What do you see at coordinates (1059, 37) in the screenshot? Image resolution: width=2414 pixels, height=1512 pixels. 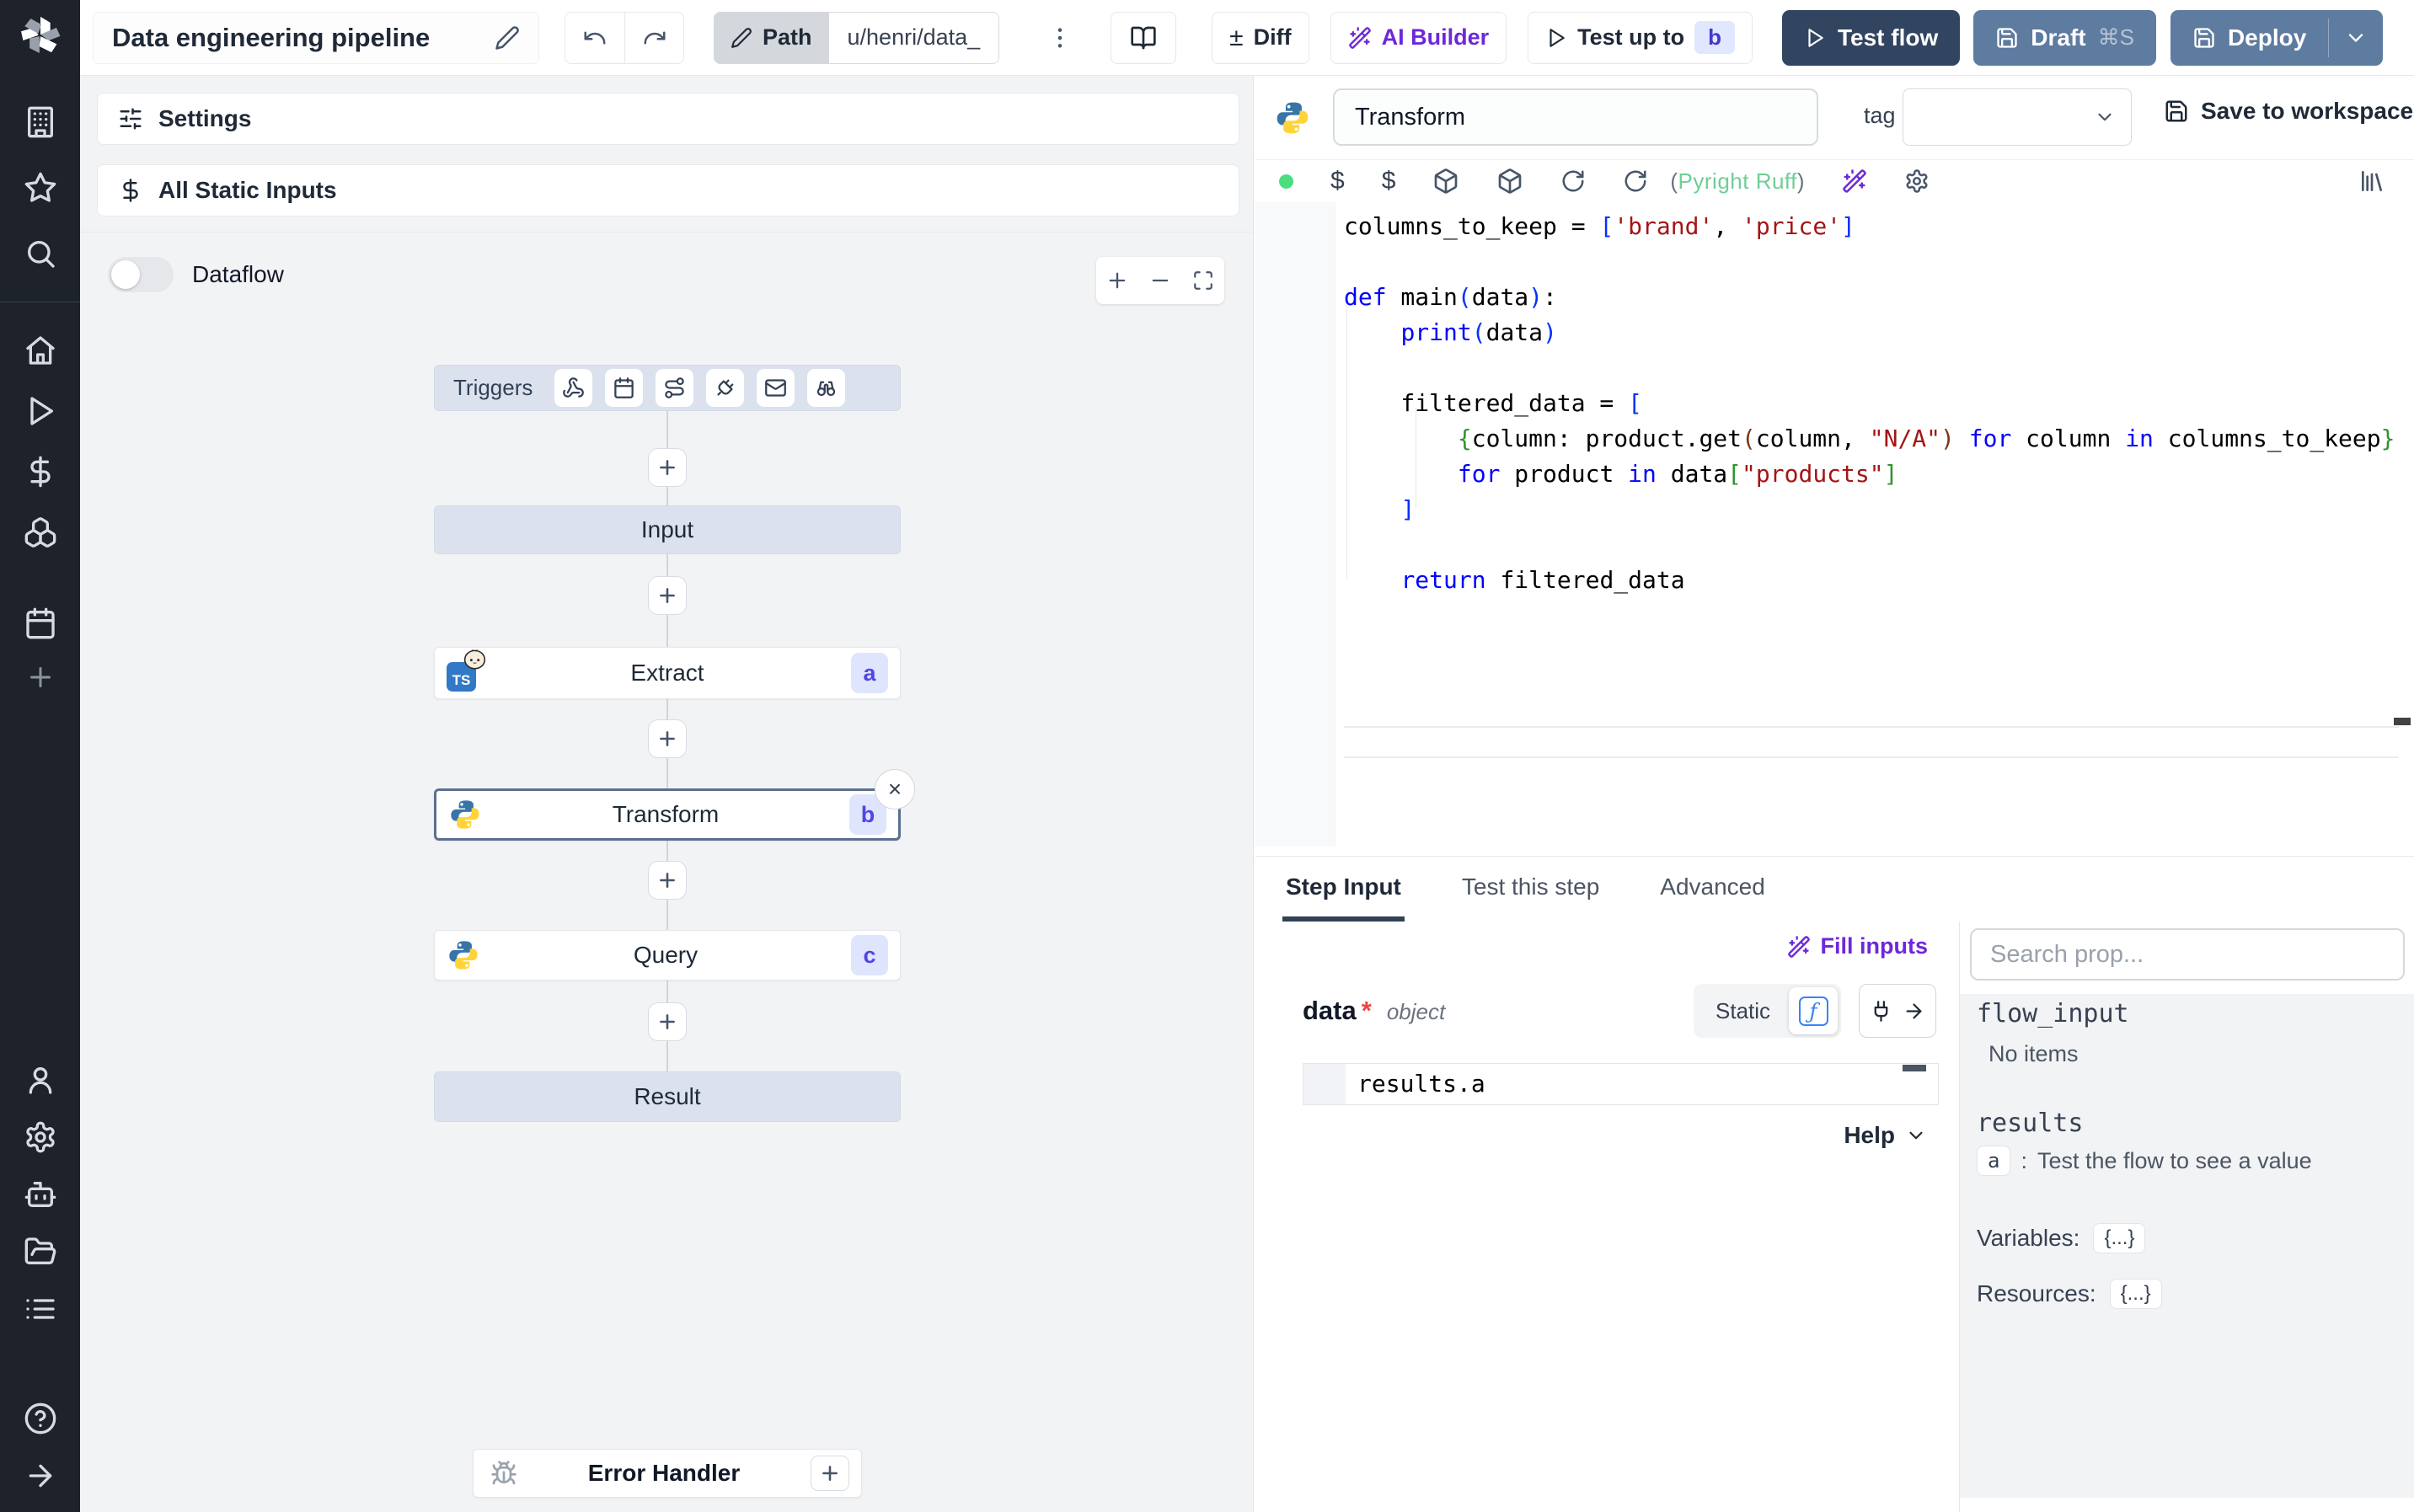 I see `more-menu-kebab-icon` at bounding box center [1059, 37].